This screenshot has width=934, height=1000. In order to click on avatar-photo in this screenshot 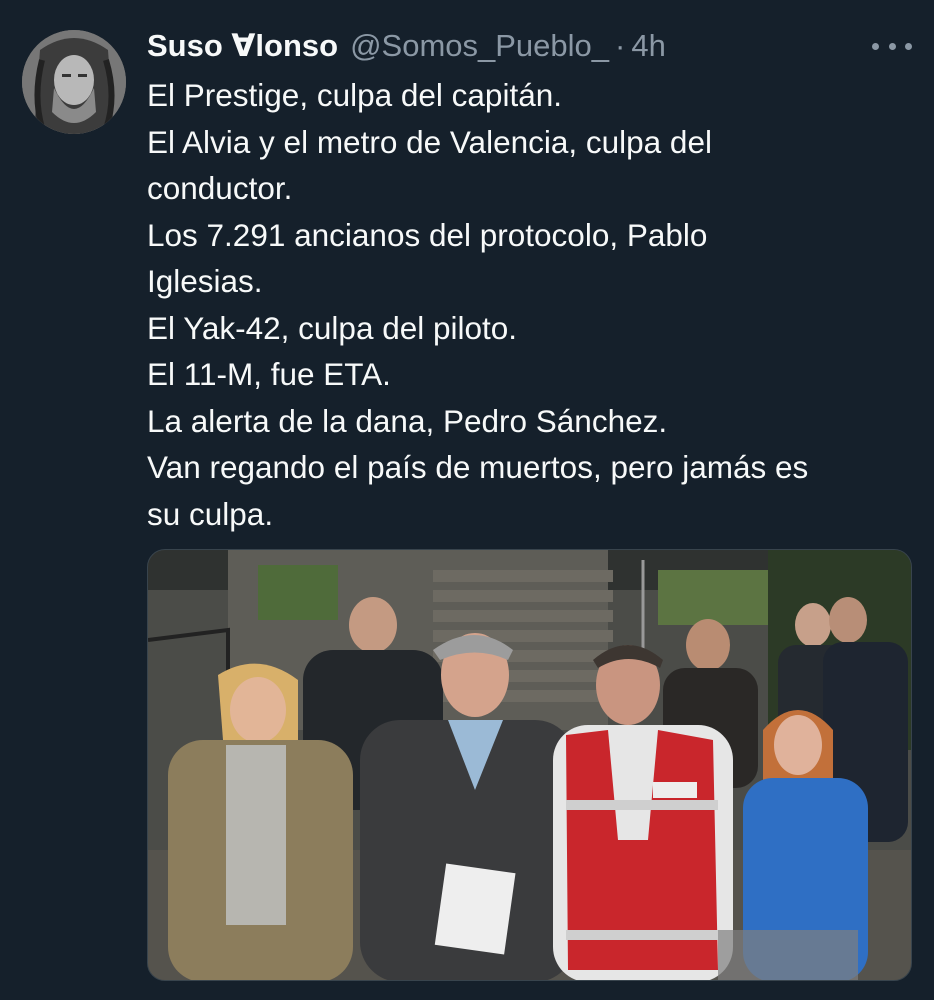, I will do `click(74, 82)`.